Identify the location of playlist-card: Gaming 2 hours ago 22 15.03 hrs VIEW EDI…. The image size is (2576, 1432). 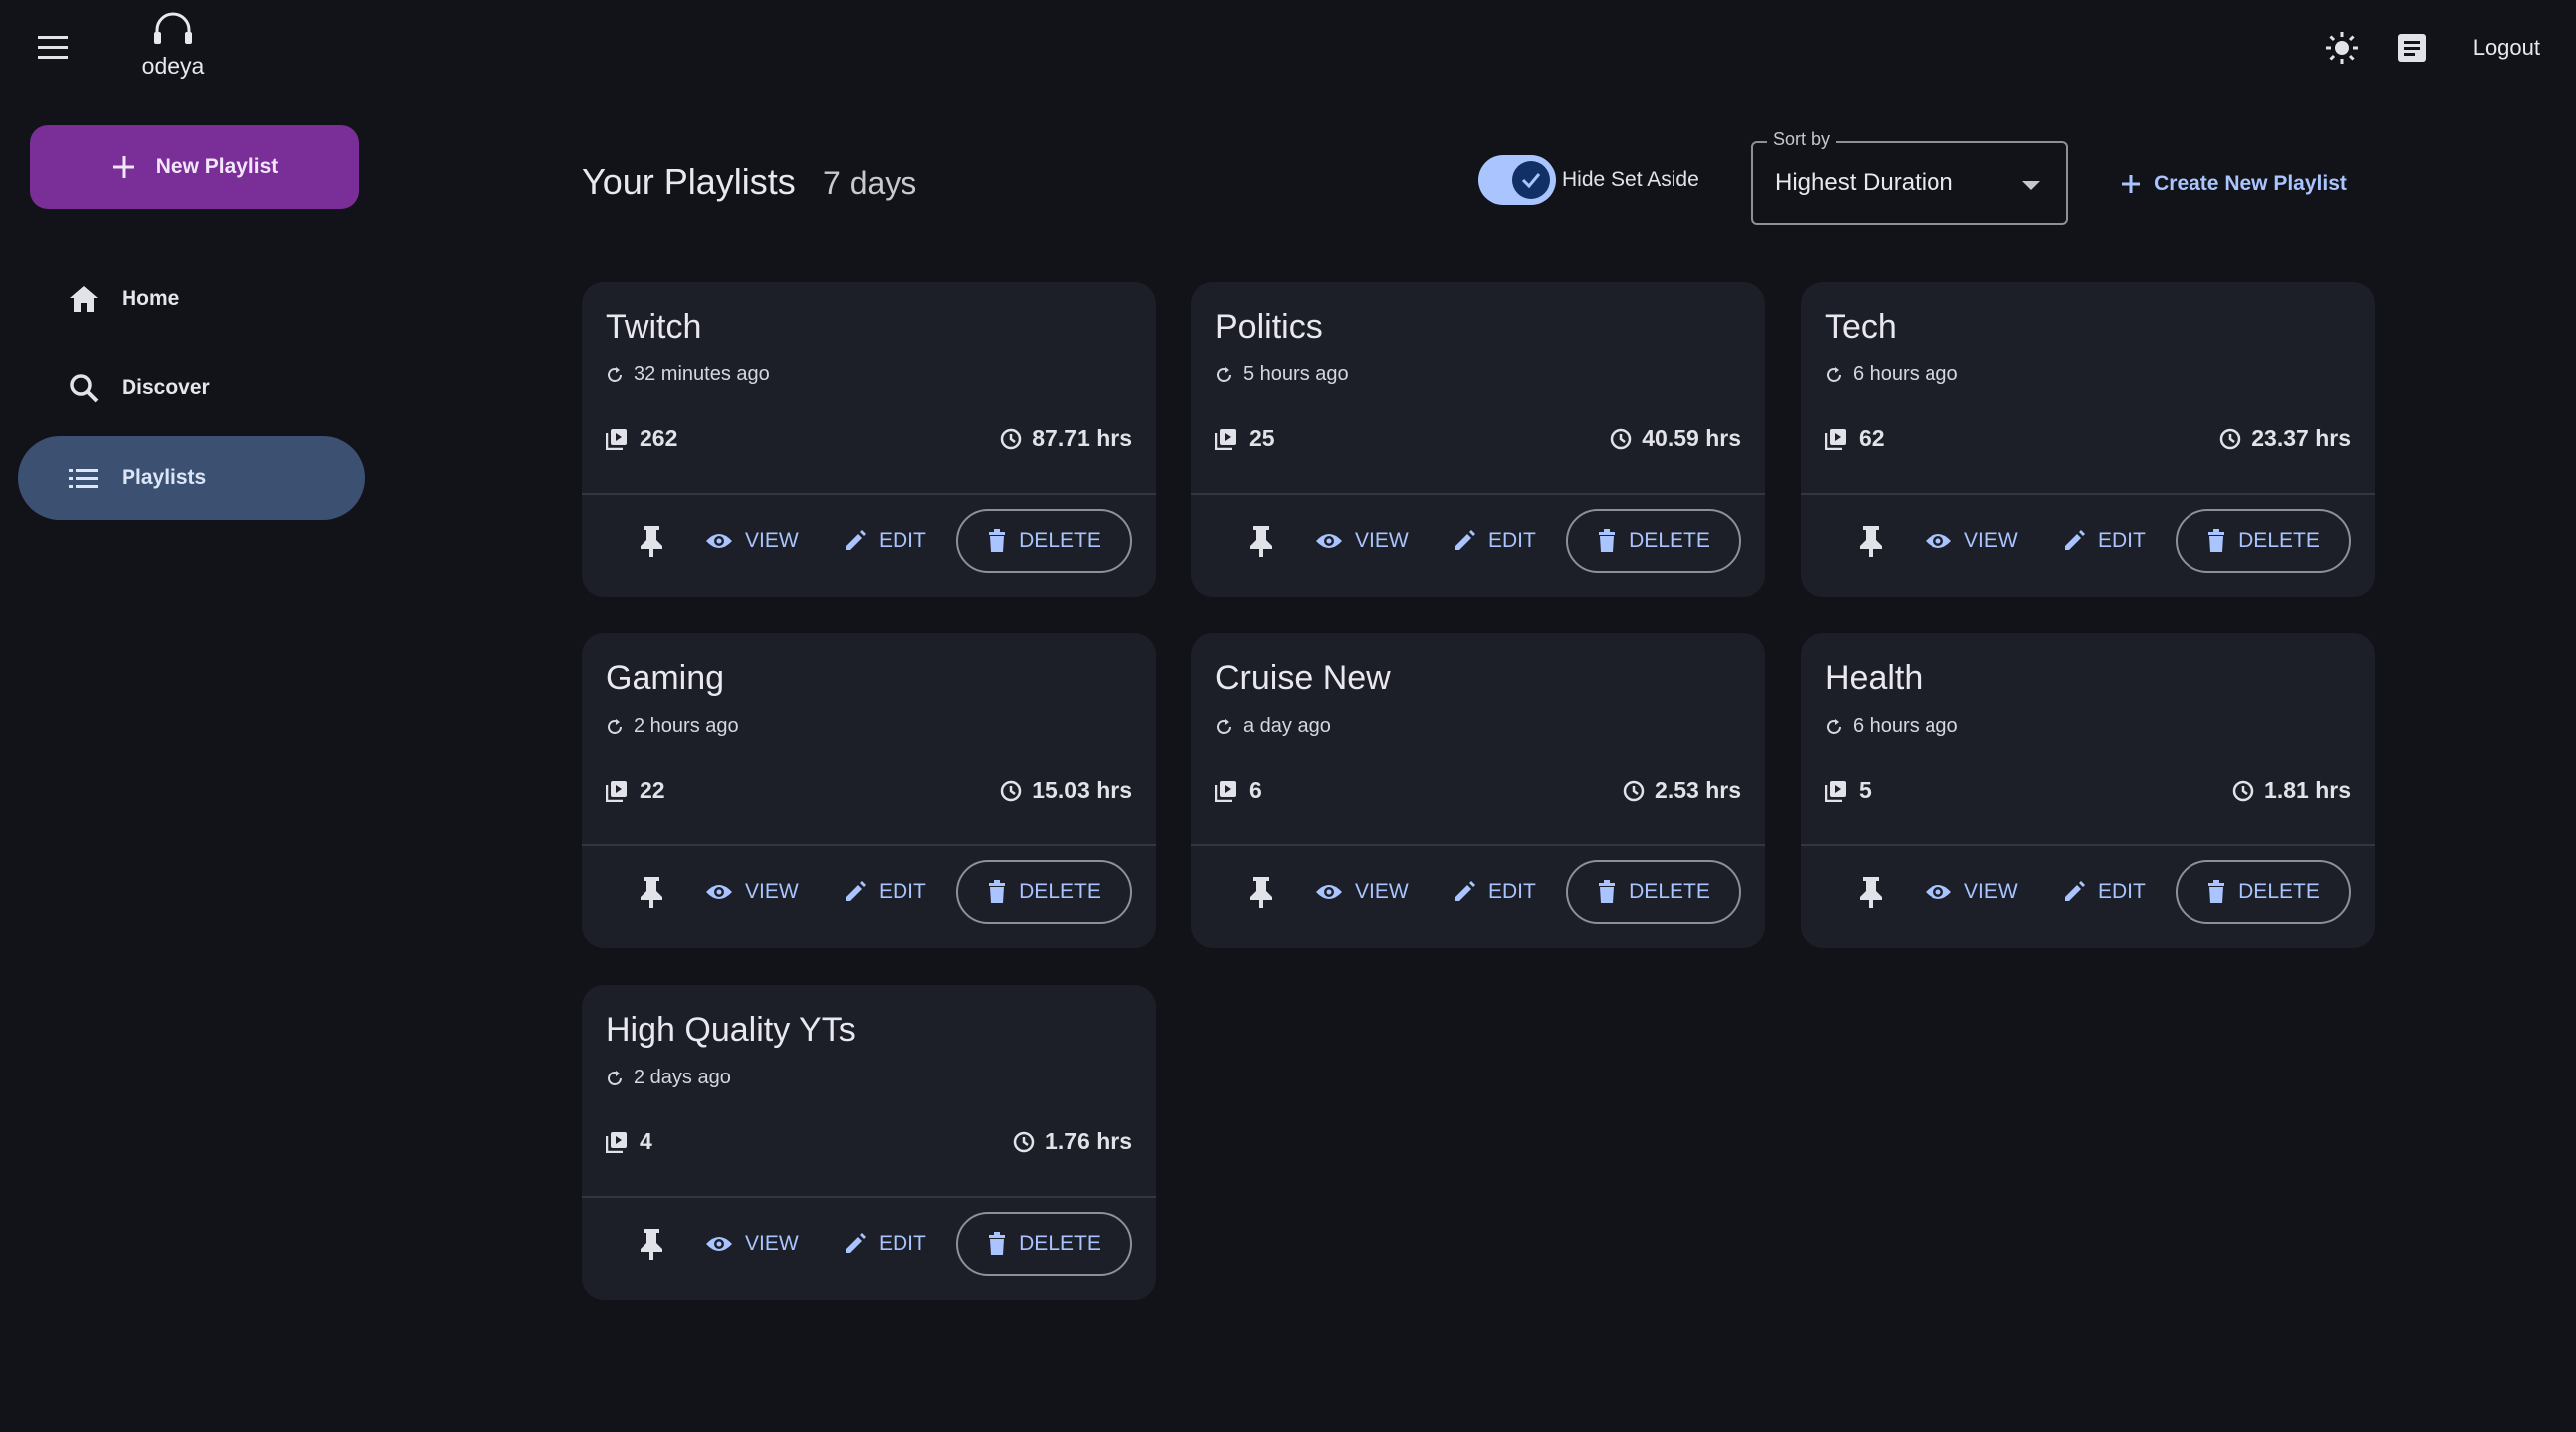
(869, 790).